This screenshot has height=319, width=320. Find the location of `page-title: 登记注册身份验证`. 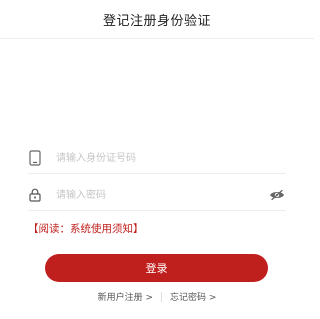

page-title: 登记注册身份验证 is located at coordinates (156, 21).